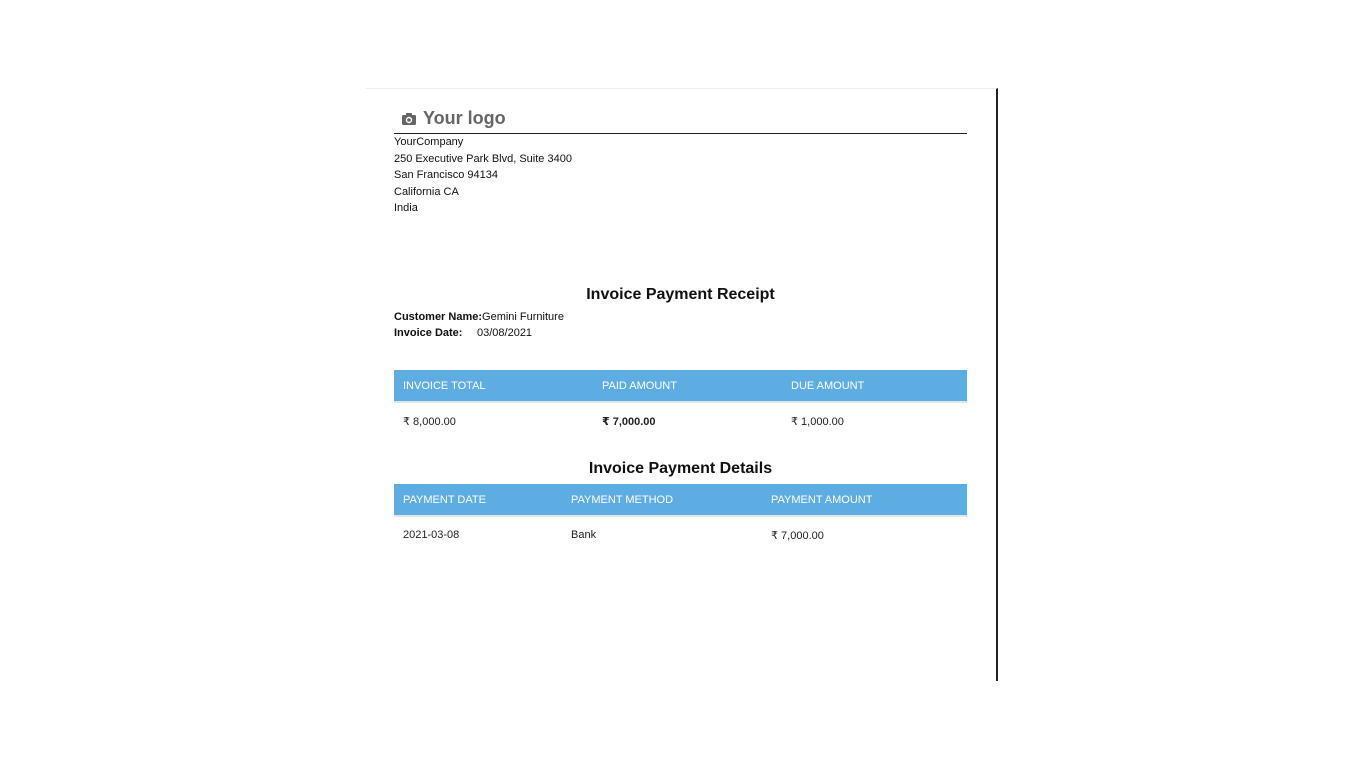  What do you see at coordinates (429, 422) in the screenshot?
I see `invoice-total-cell: ₹ 8,000.00` at bounding box center [429, 422].